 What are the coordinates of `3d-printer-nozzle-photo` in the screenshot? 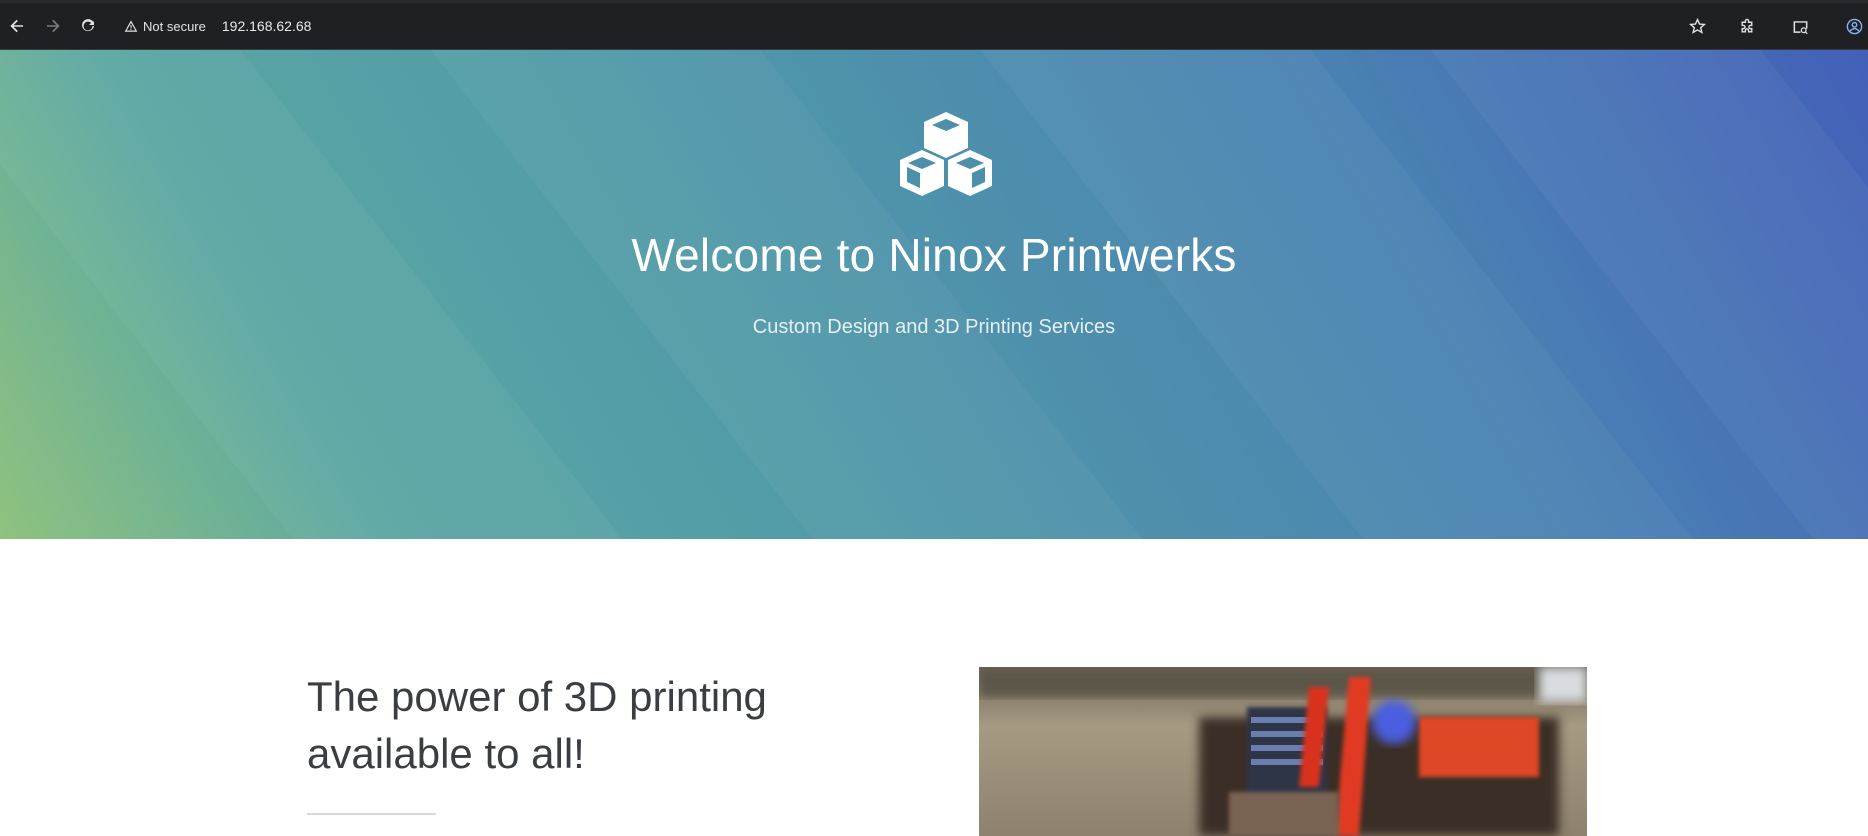 It's located at (1283, 751).